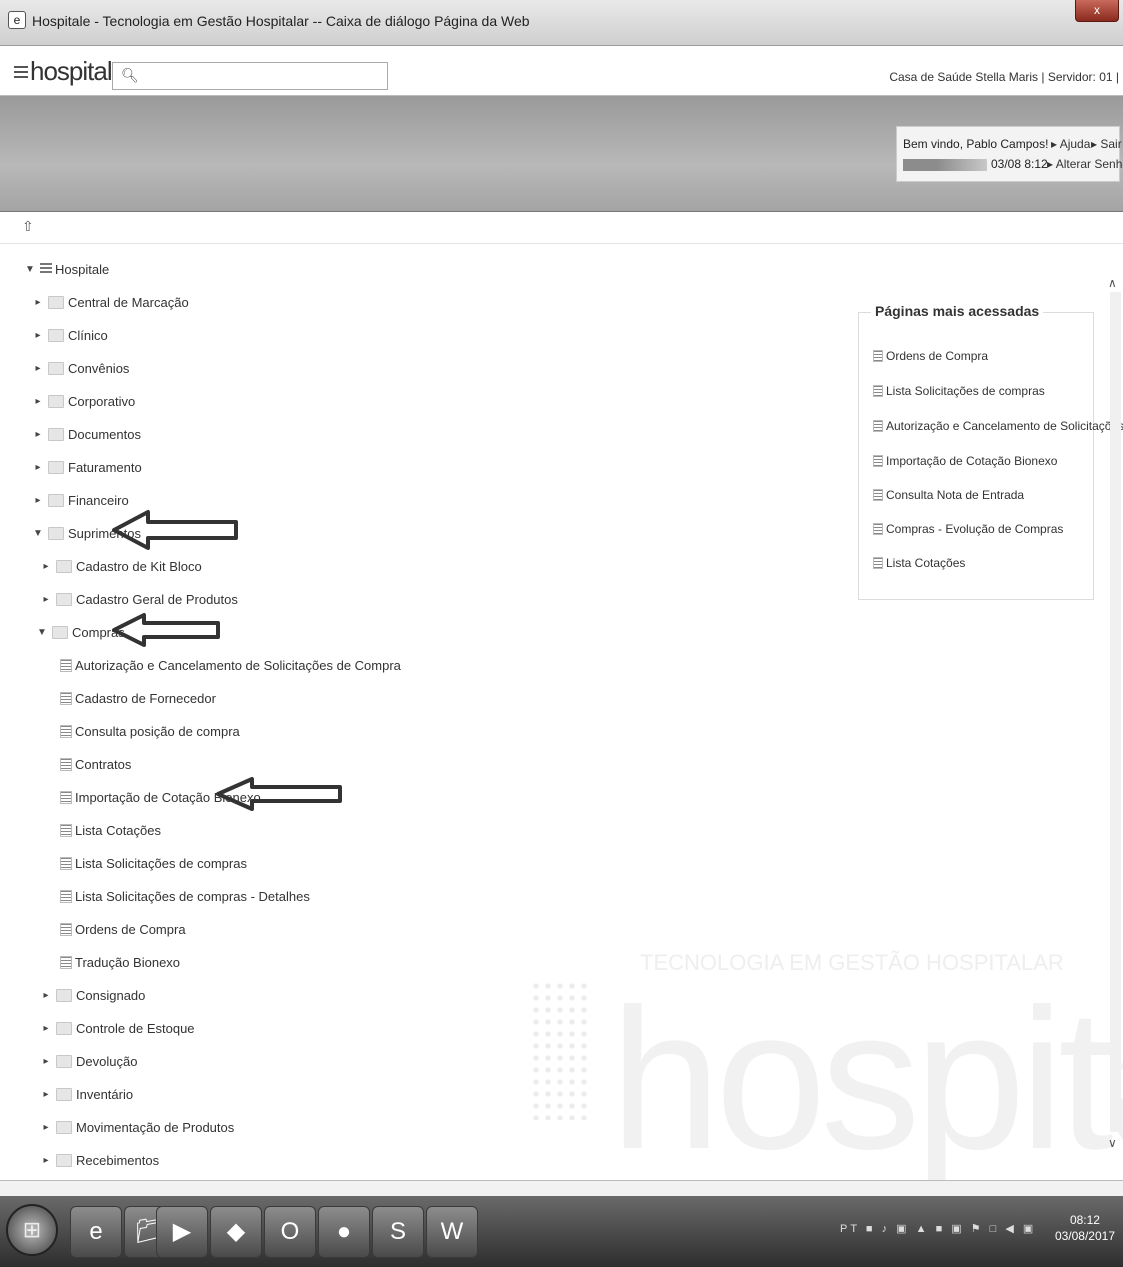  Describe the element at coordinates (78, 71) in the screenshot. I see `logo-text: hospitale` at that location.